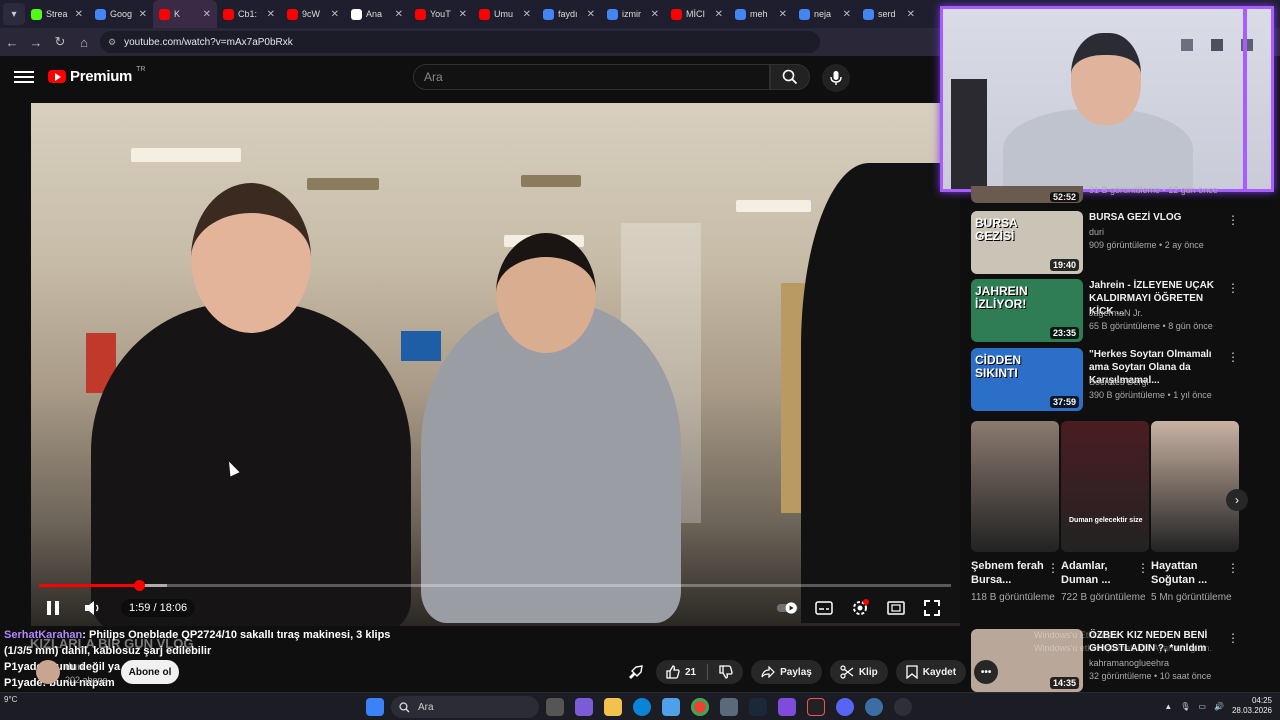 The image size is (1280, 720). What do you see at coordinates (1129, 663) in the screenshot?
I see `recommendation-channel: kahramanoglueehra` at bounding box center [1129, 663].